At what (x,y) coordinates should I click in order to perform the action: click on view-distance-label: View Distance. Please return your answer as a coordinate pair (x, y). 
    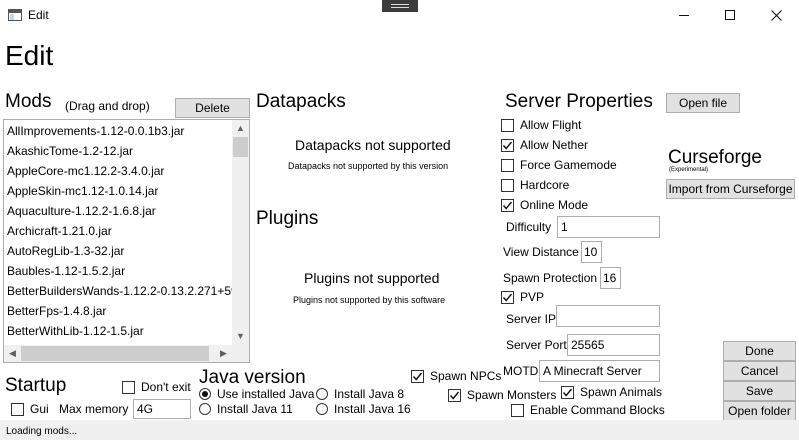
    Looking at the image, I should click on (541, 252).